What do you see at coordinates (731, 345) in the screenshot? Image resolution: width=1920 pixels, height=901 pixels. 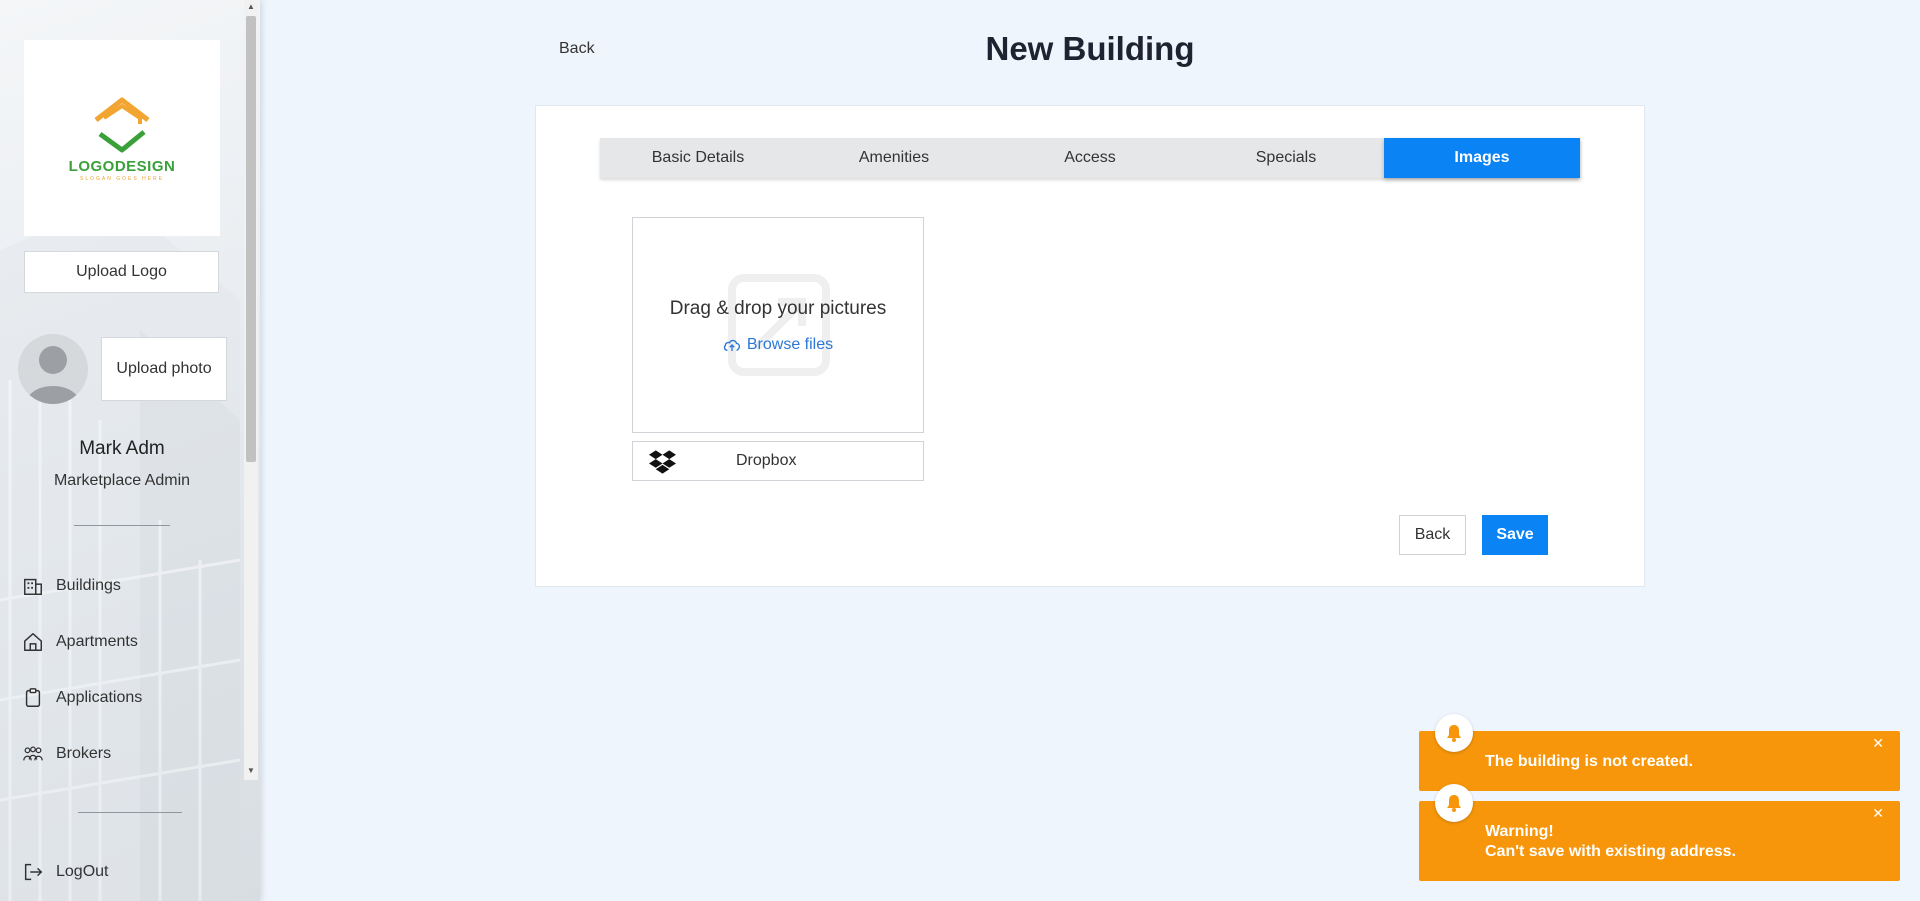 I see `cloud-upload-icon` at bounding box center [731, 345].